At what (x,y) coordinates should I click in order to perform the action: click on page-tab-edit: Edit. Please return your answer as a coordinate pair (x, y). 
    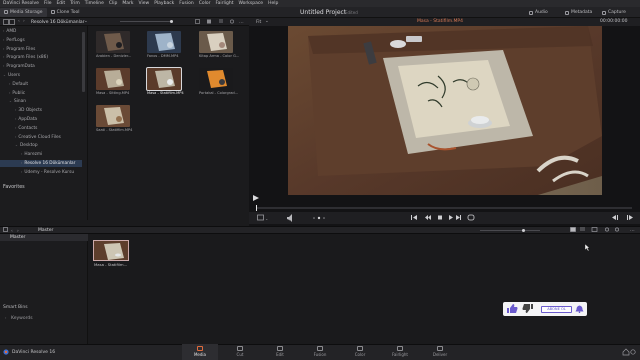
    Looking at the image, I should click on (280, 352).